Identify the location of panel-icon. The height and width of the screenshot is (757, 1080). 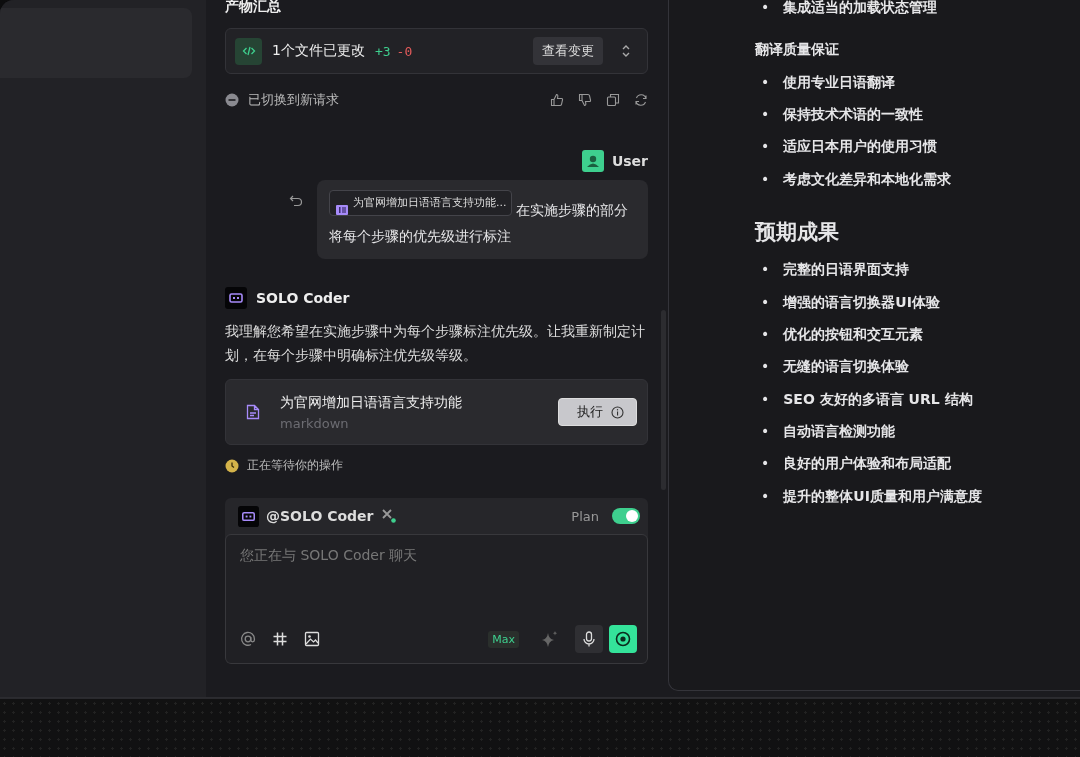
(342, 210).